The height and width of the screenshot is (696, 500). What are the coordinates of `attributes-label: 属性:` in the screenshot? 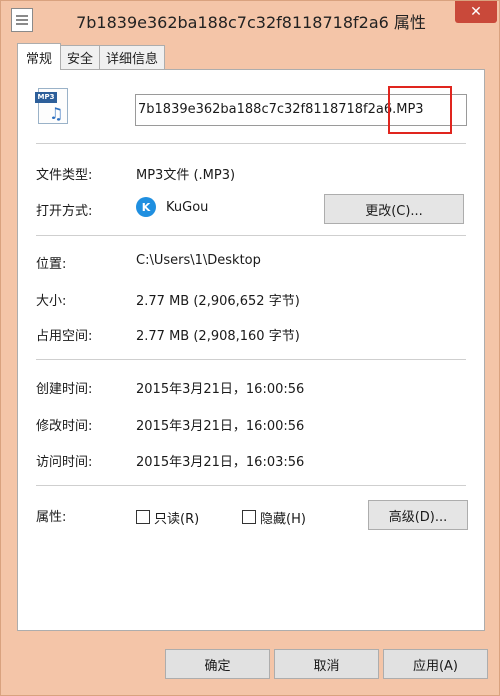 It's located at (51, 517).